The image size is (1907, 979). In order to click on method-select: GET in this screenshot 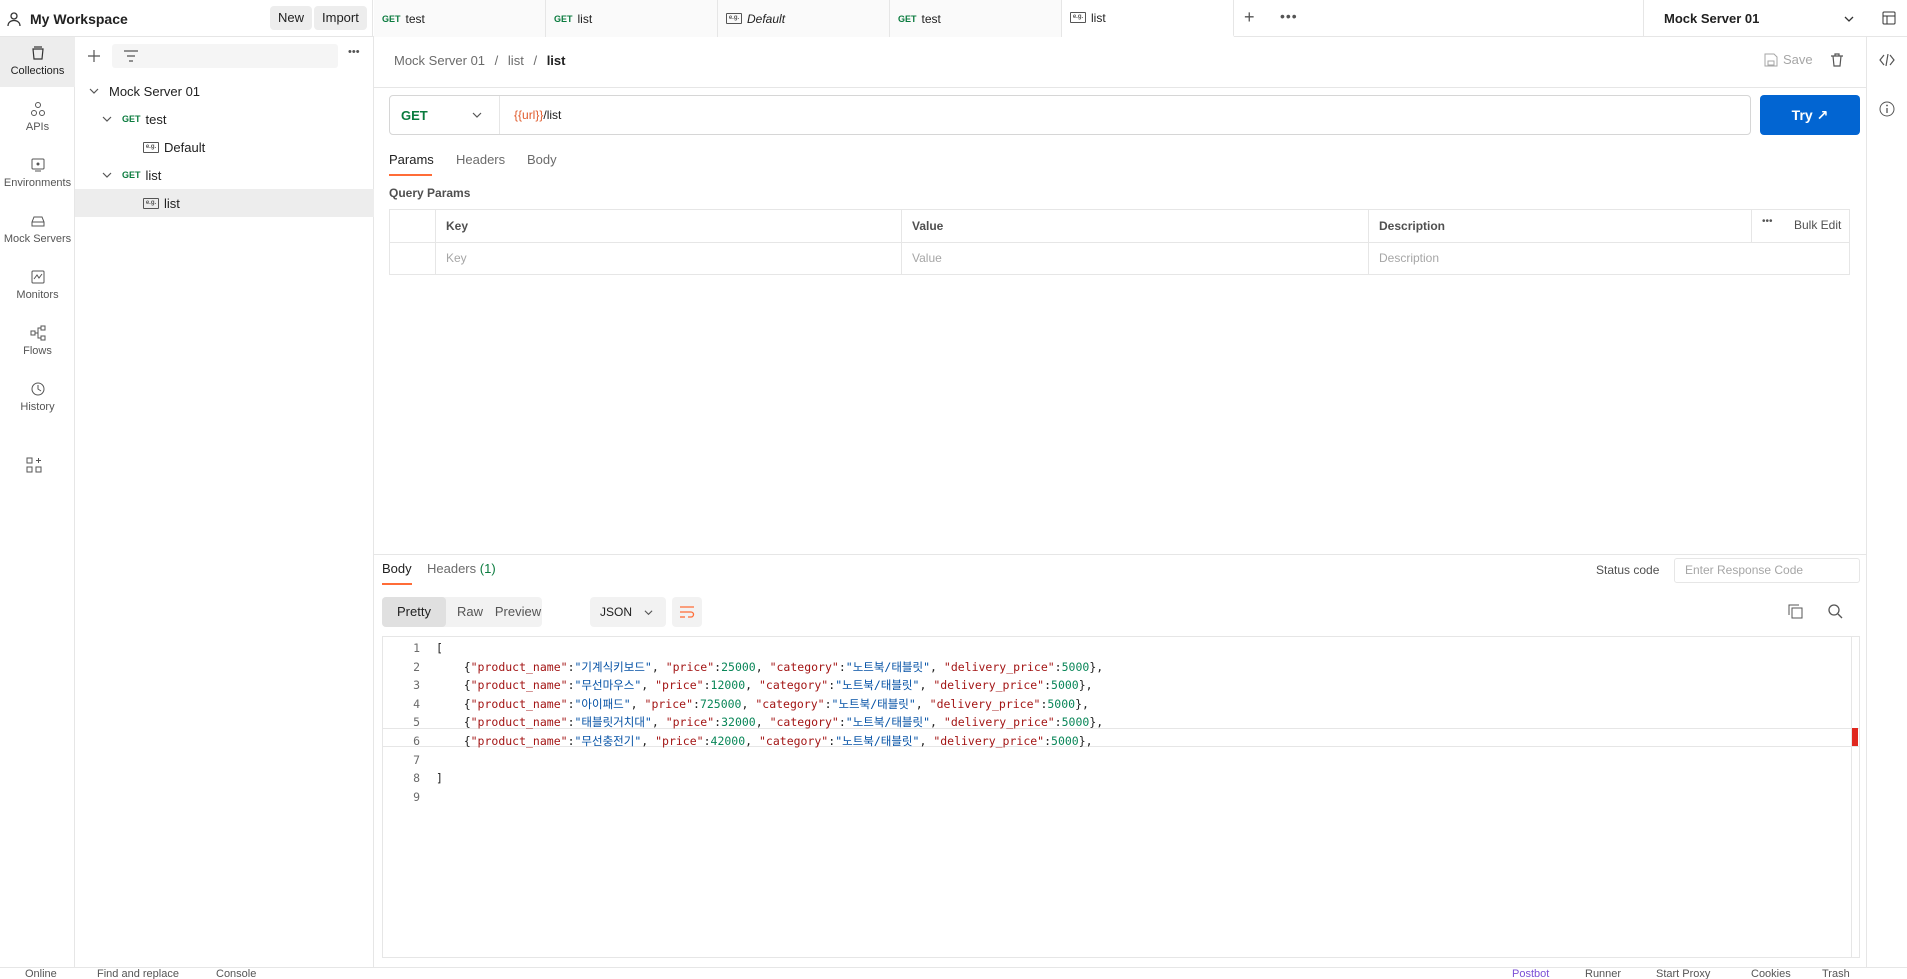, I will do `click(445, 115)`.